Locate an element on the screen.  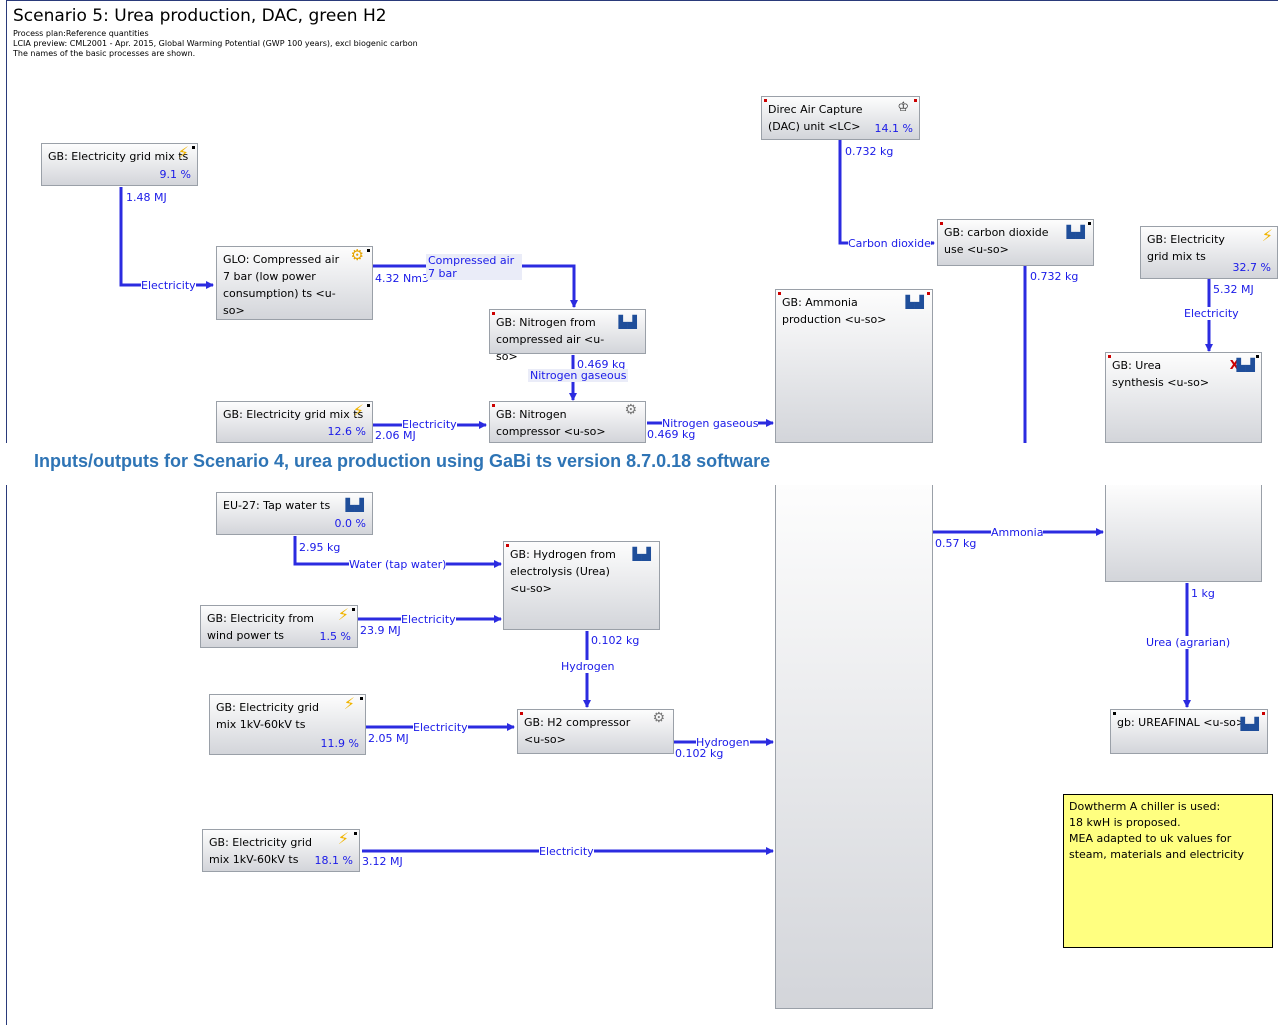
impact-percent: 1.5 % is located at coordinates (335, 636).